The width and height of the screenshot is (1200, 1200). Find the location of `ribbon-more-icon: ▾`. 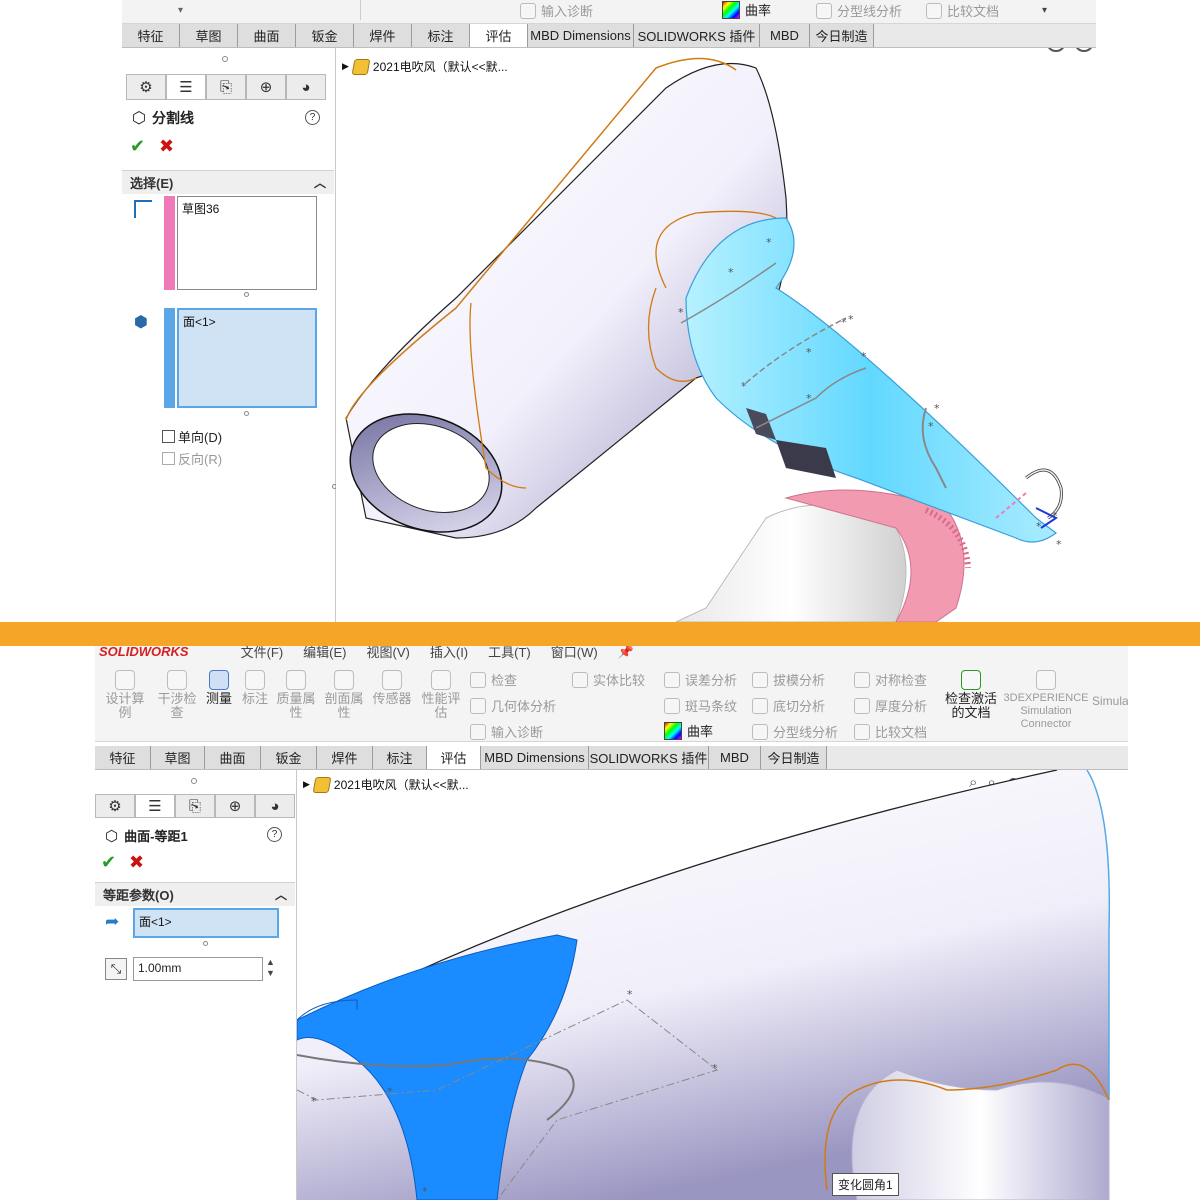

ribbon-more-icon: ▾ is located at coordinates (1044, 10).